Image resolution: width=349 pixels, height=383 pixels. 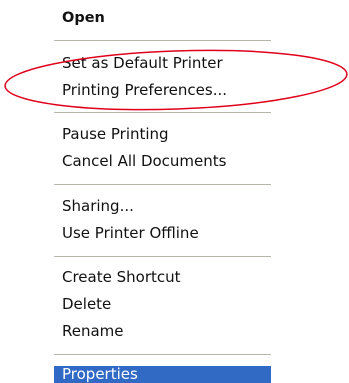 I want to click on menu-item-use-printer-offline: Use Printer Offline, so click(x=130, y=233).